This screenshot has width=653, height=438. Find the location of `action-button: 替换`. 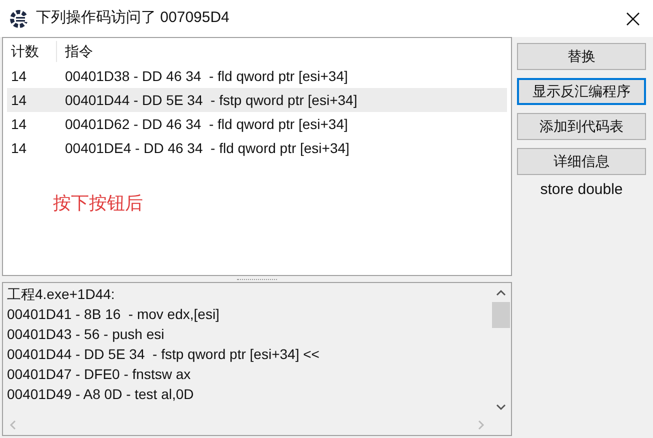

action-button: 替换 is located at coordinates (581, 56).